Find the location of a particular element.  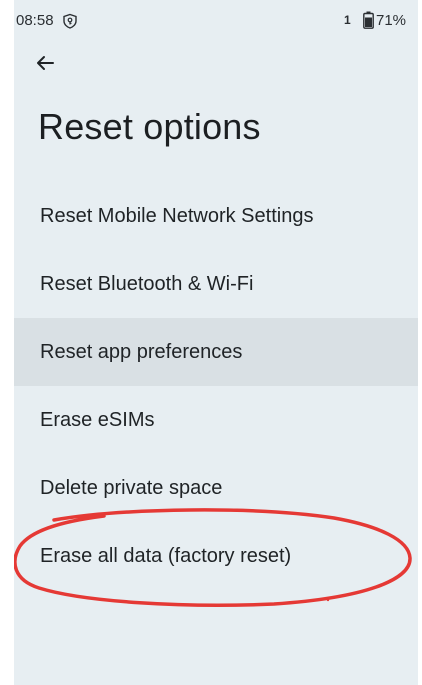

option-delete-private-space: Delete private space is located at coordinates (216, 488).